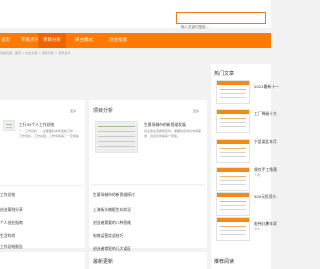 This screenshot has height=269, width=320. I want to click on left-more-link: 更多, so click(73, 111).